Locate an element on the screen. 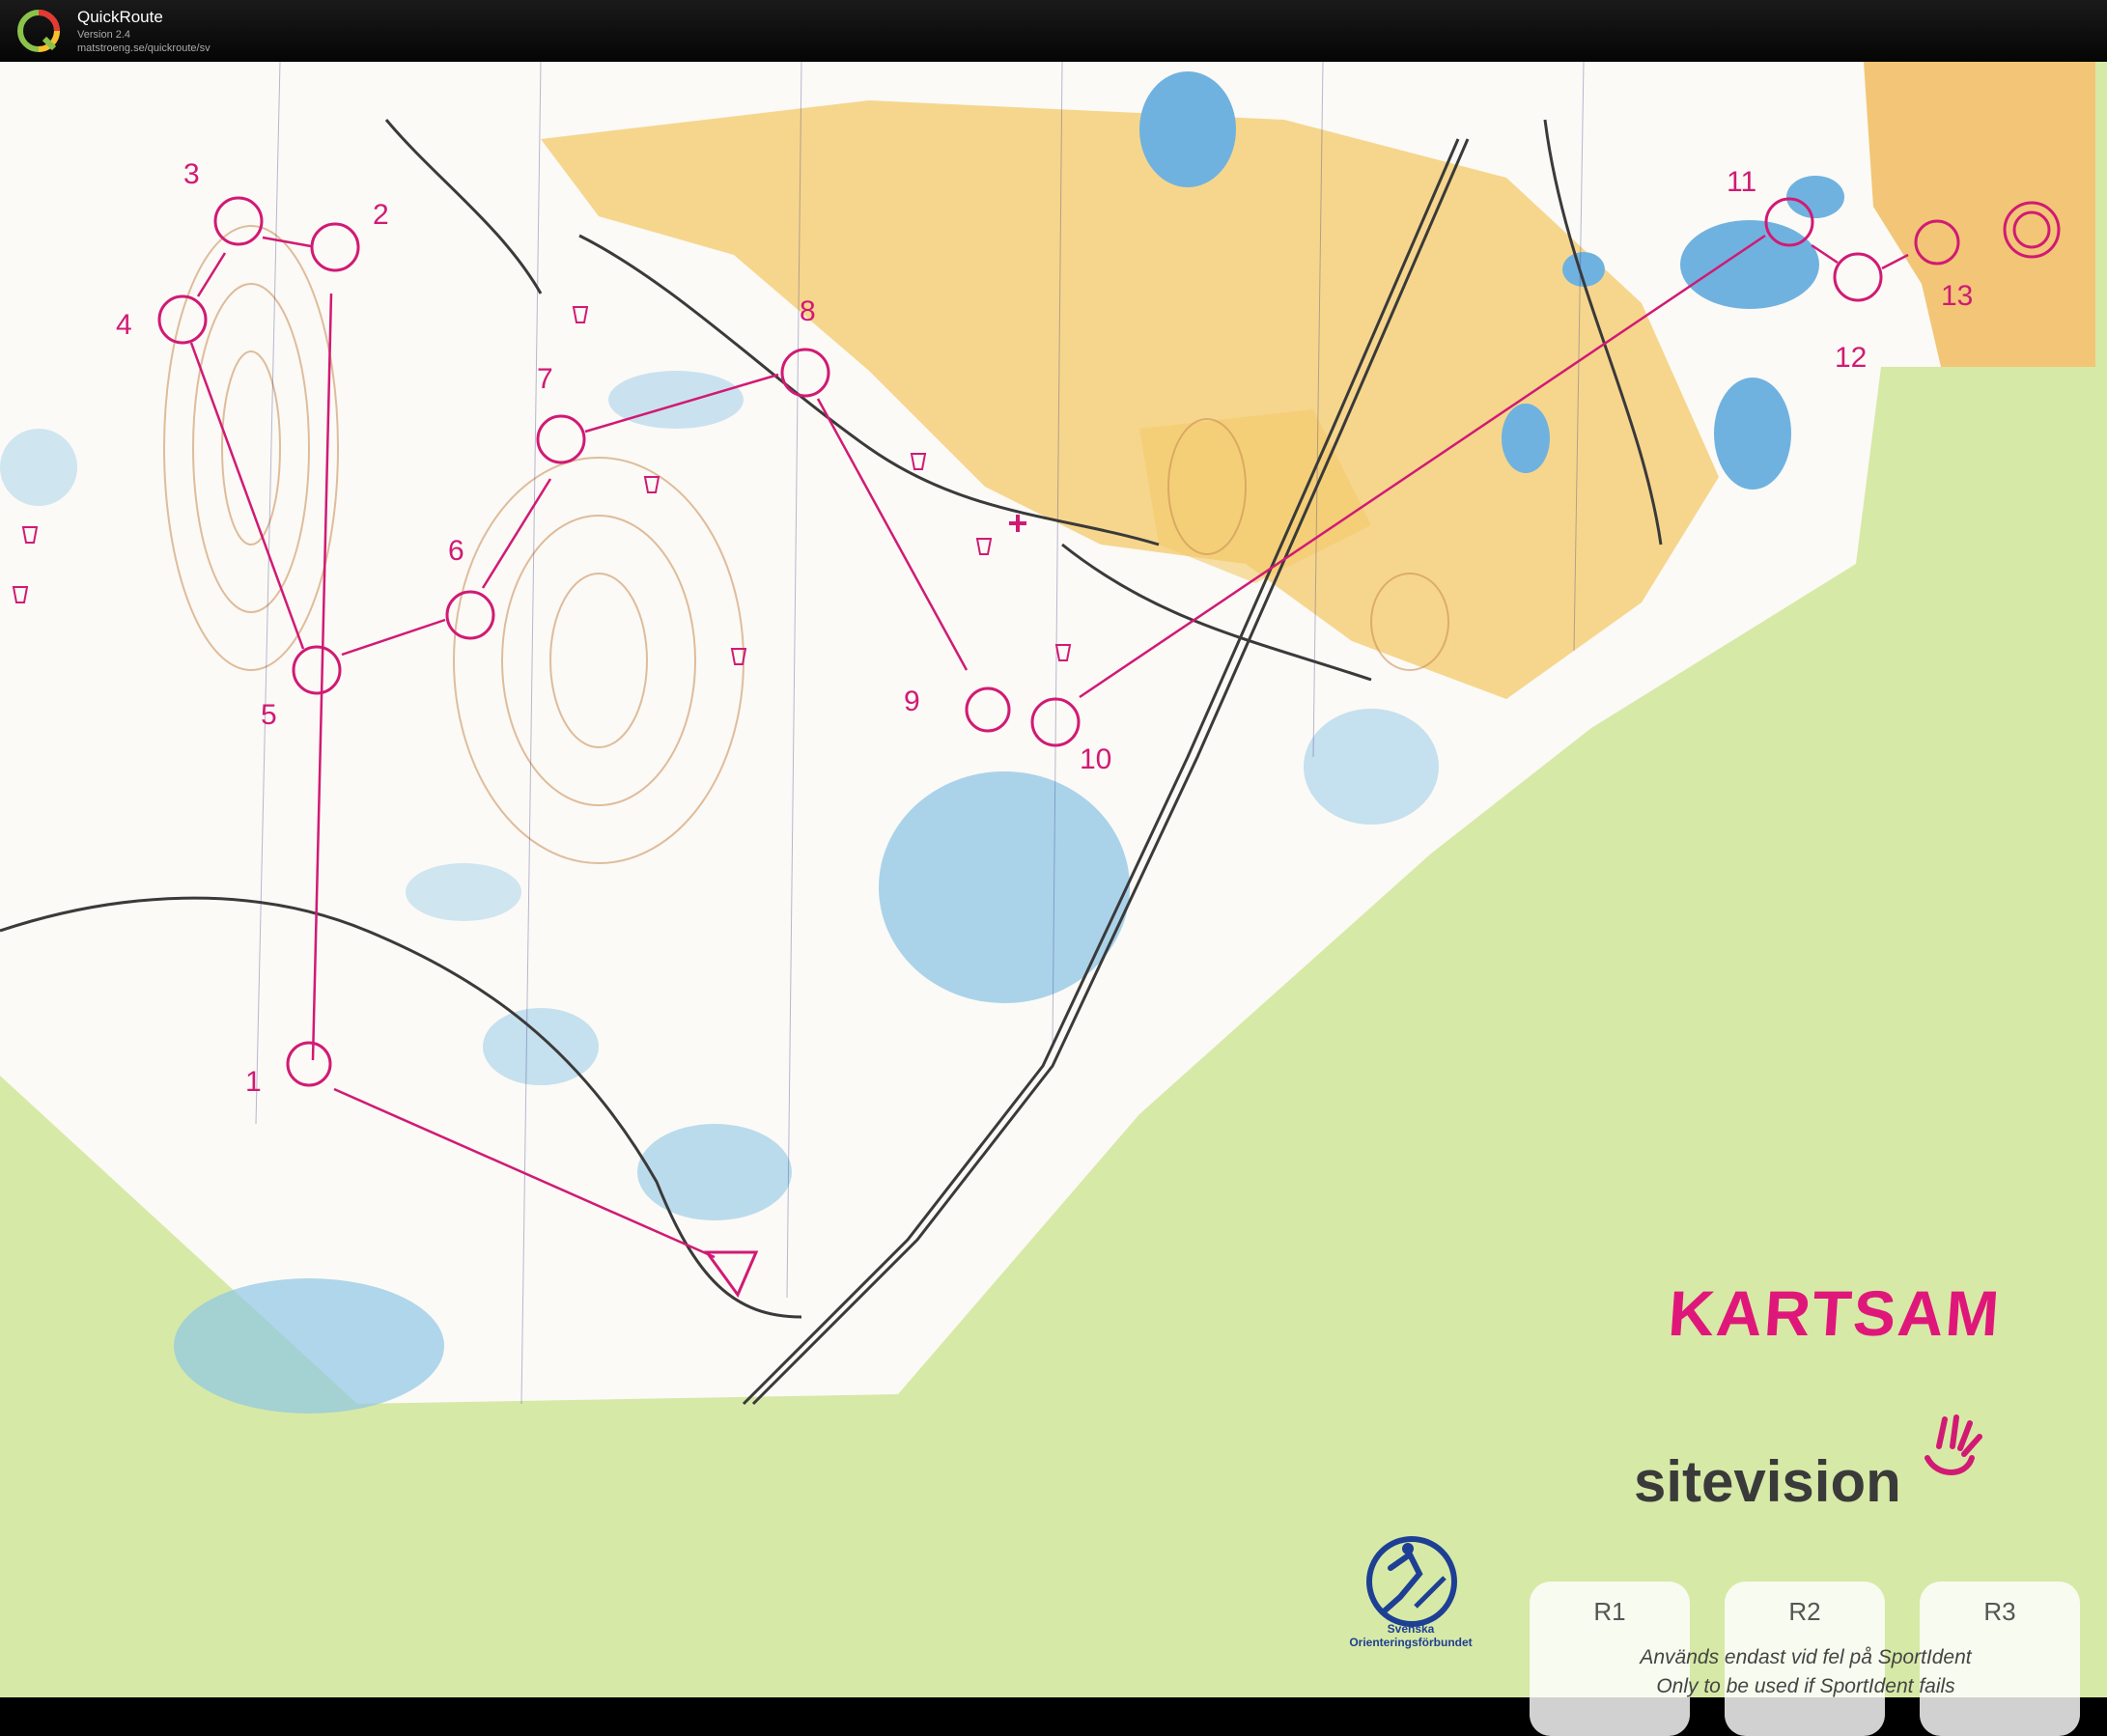 The width and height of the screenshot is (2107, 1736). control-label-2: 2 is located at coordinates (381, 215).